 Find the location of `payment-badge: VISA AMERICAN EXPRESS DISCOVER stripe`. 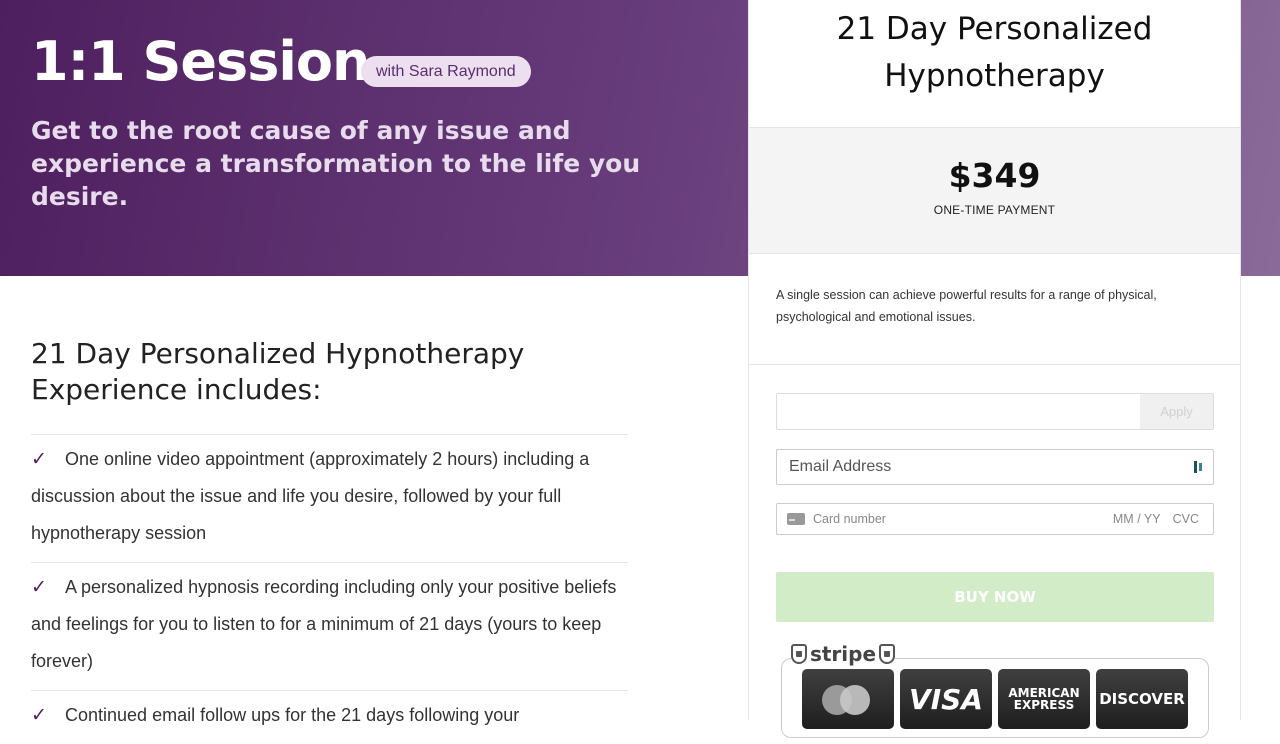

payment-badge: VISA AMERICAN EXPRESS DISCOVER stripe is located at coordinates (995, 690).